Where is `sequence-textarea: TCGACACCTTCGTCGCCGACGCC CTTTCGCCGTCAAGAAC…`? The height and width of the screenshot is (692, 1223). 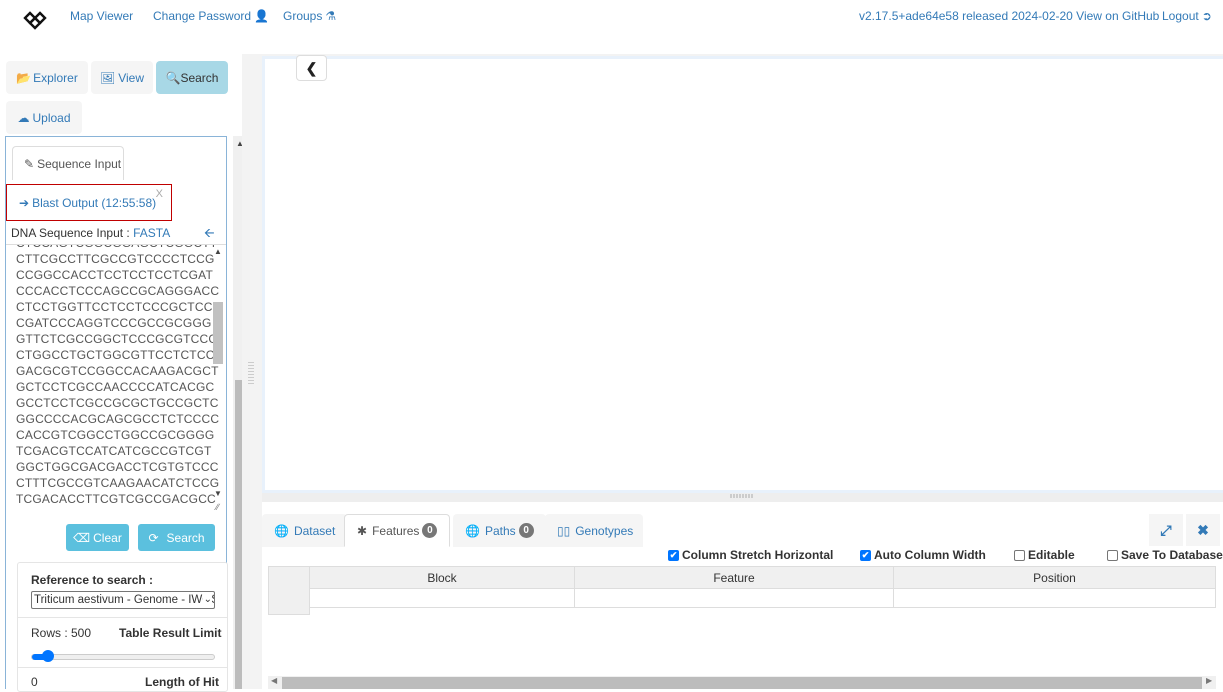
sequence-textarea: TCGACACCTTCGTCGCCGACGCC CTTTCGCCGTCAAGAAC… is located at coordinates (116, 379).